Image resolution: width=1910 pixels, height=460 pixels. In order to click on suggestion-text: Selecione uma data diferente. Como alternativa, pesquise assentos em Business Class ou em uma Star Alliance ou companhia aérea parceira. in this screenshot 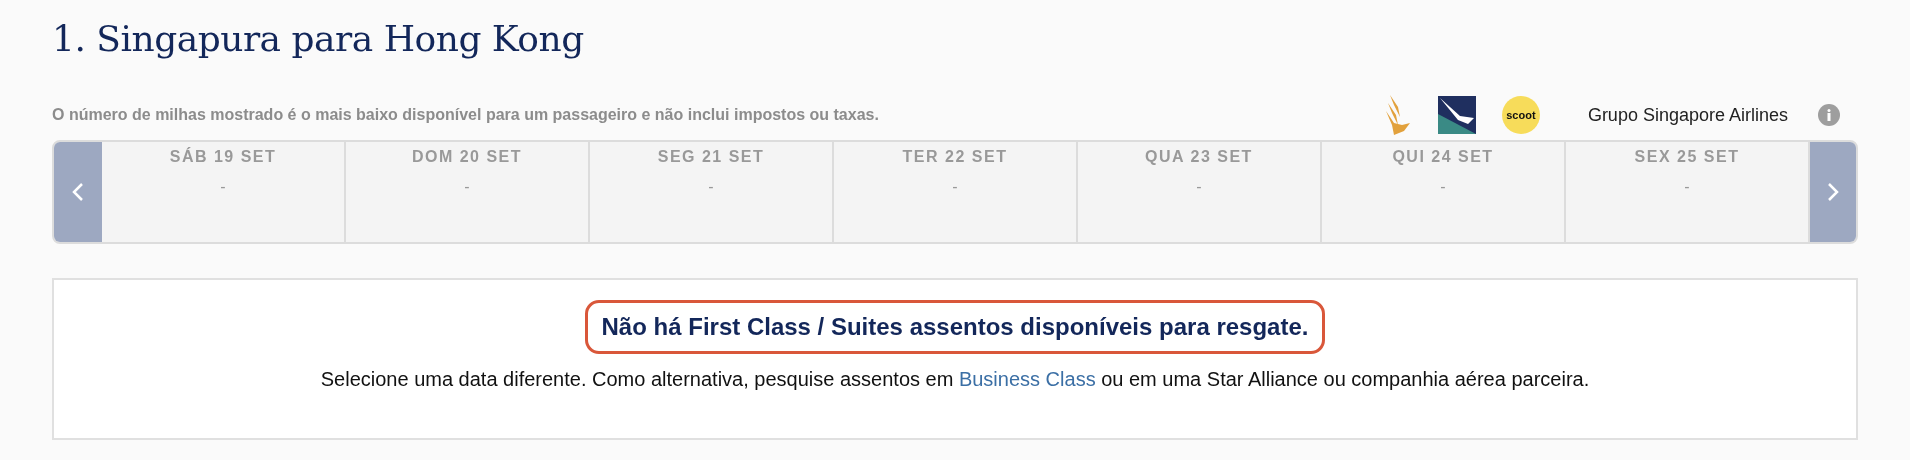, I will do `click(955, 379)`.